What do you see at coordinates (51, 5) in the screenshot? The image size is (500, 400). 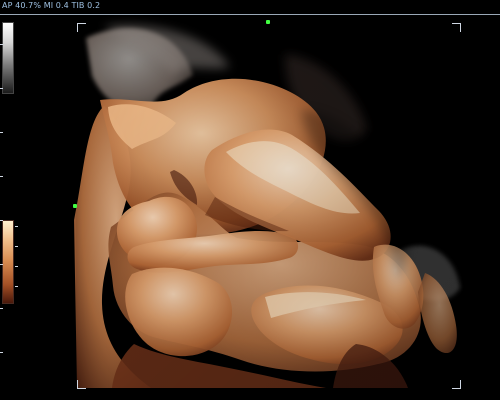 I see `status-text: AP 40.7% MI 0.4 TIB 0.2` at bounding box center [51, 5].